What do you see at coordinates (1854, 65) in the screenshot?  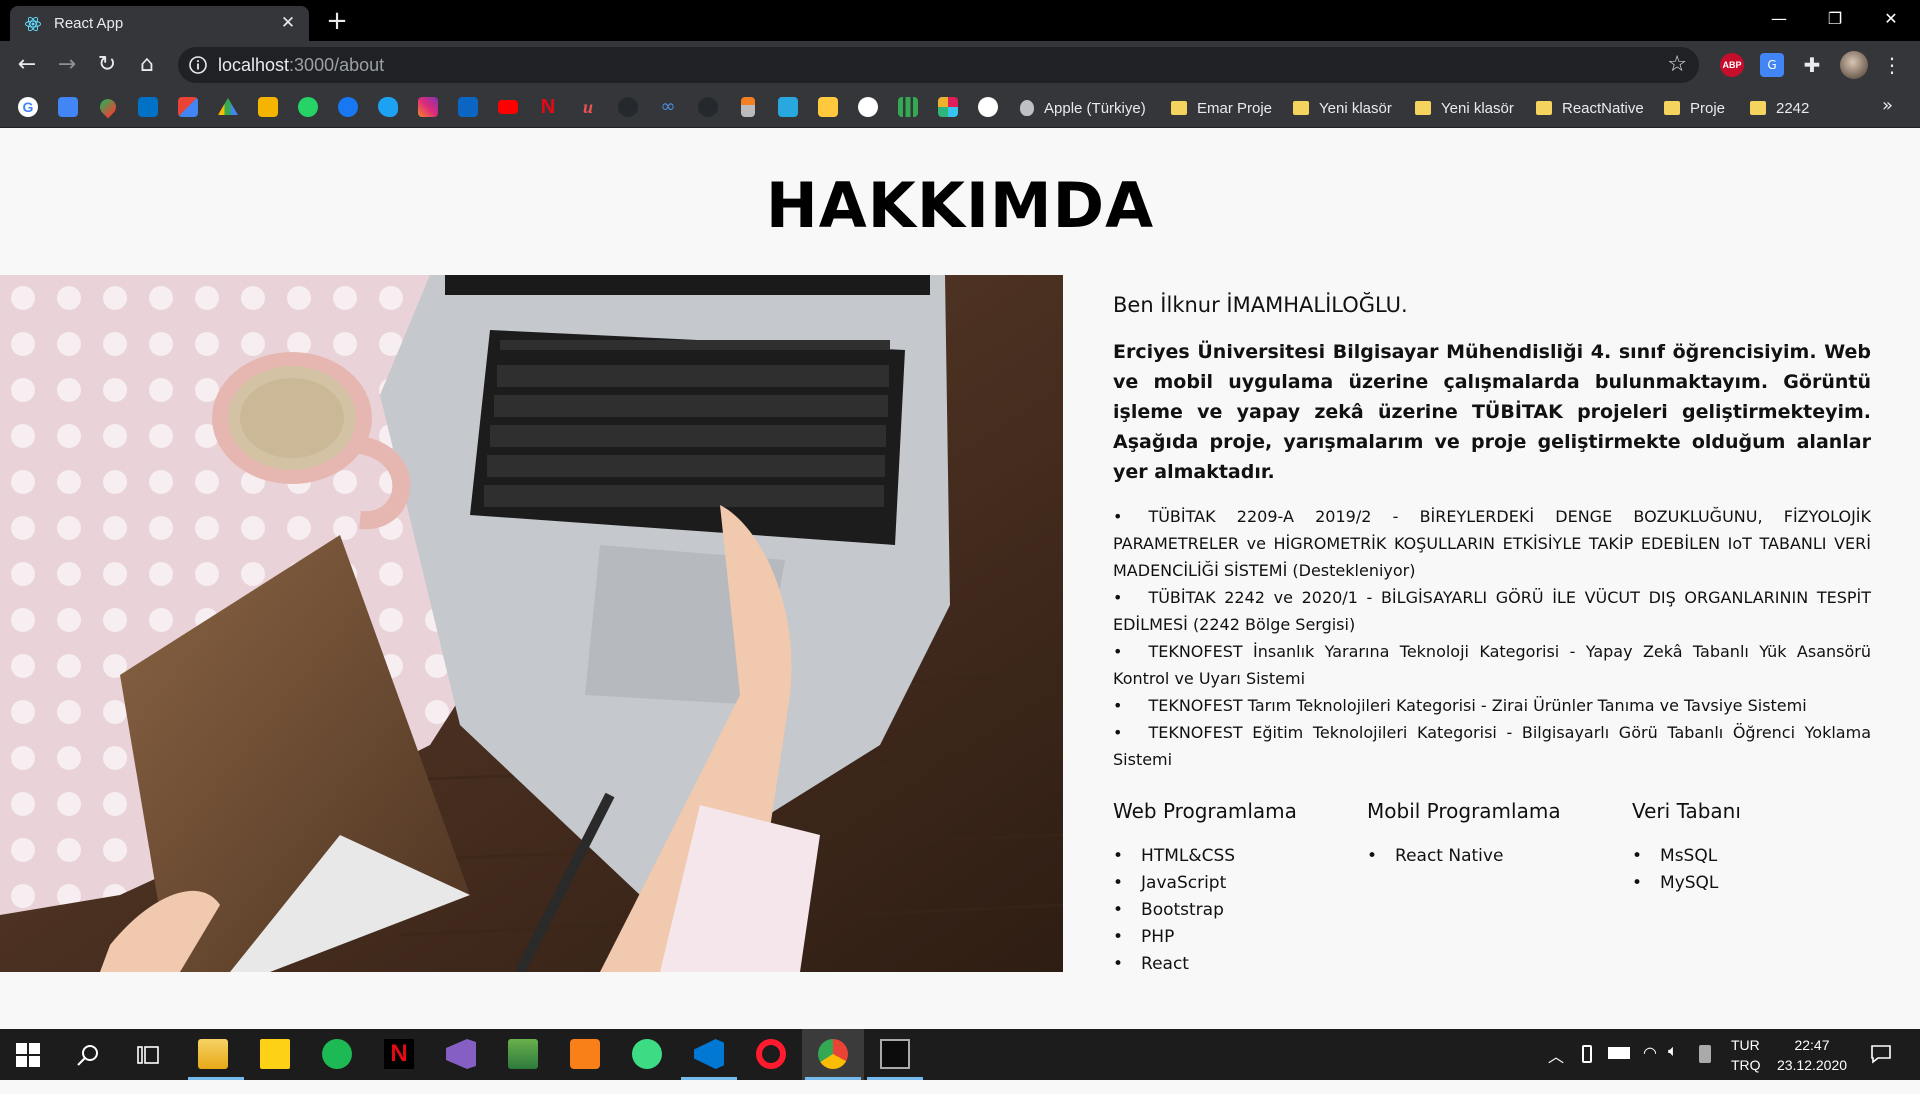 I see `profile-avatar` at bounding box center [1854, 65].